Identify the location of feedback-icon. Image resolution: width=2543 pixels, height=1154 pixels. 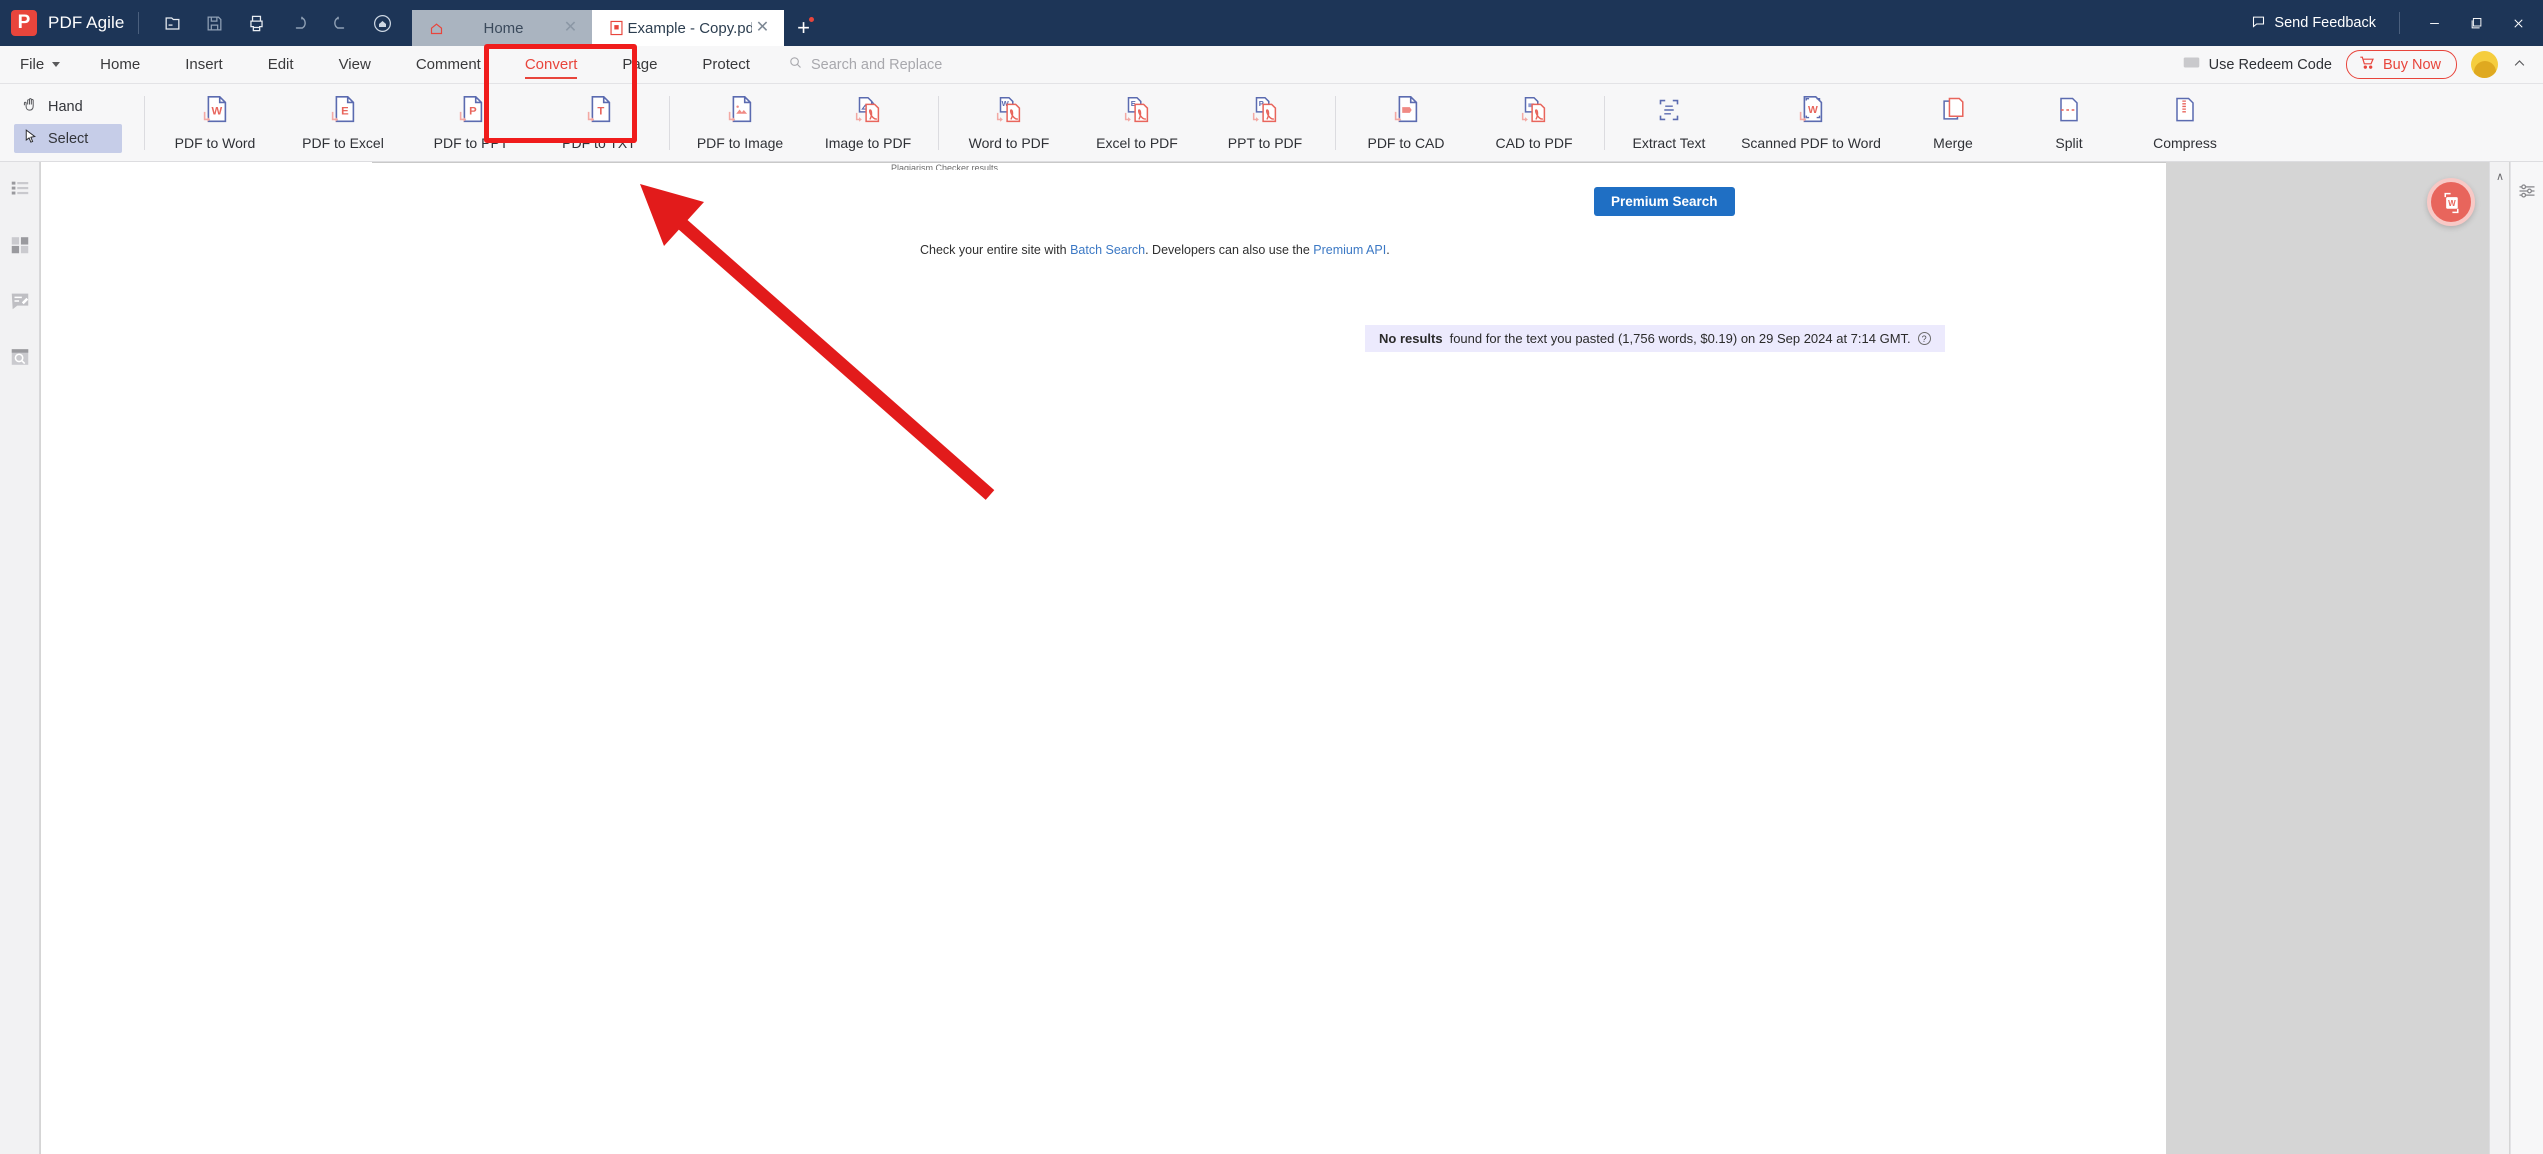
(2258, 23).